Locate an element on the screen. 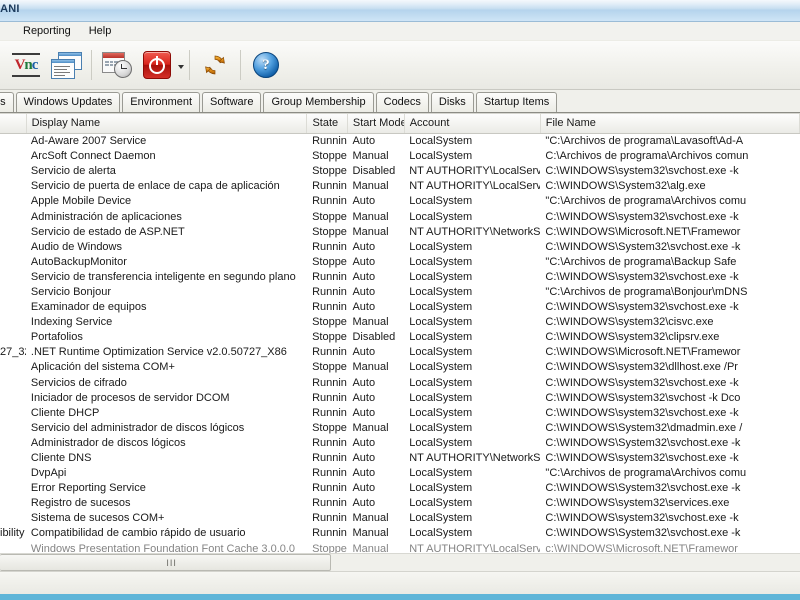  tab-codecs: Codecs is located at coordinates (402, 102).